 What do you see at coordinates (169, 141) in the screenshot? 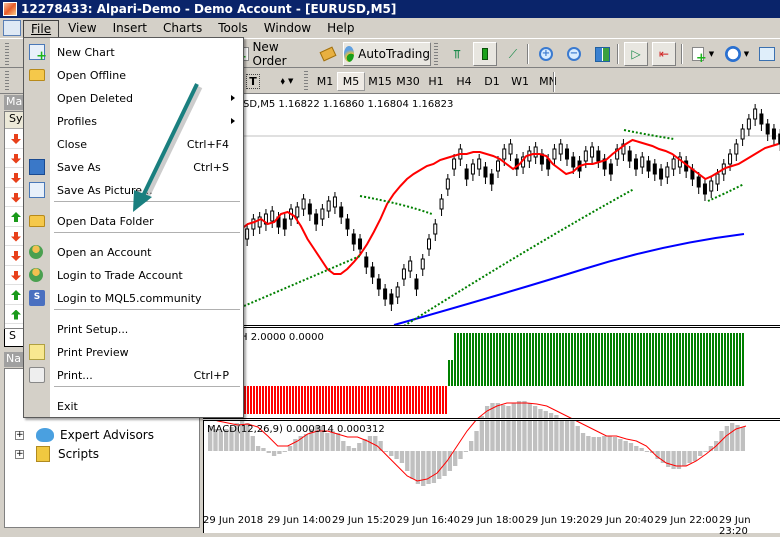
I see `arrow-shaft` at bounding box center [169, 141].